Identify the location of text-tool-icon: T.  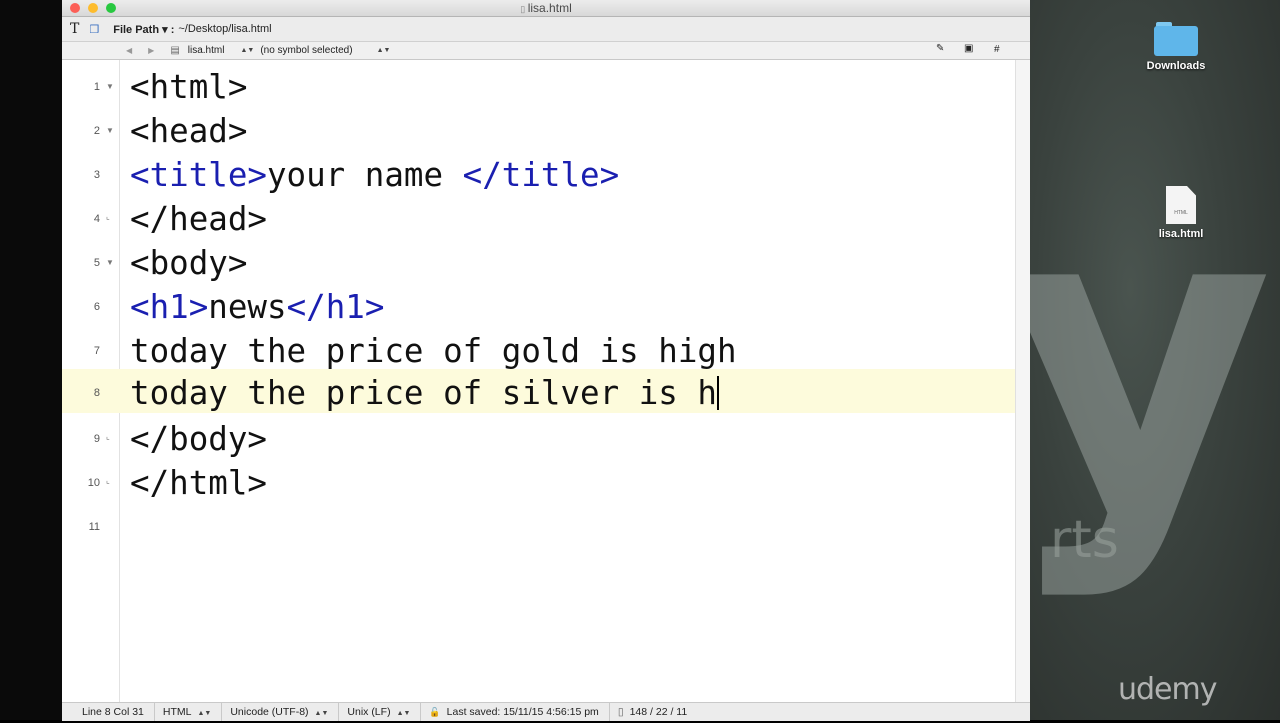
(74, 29).